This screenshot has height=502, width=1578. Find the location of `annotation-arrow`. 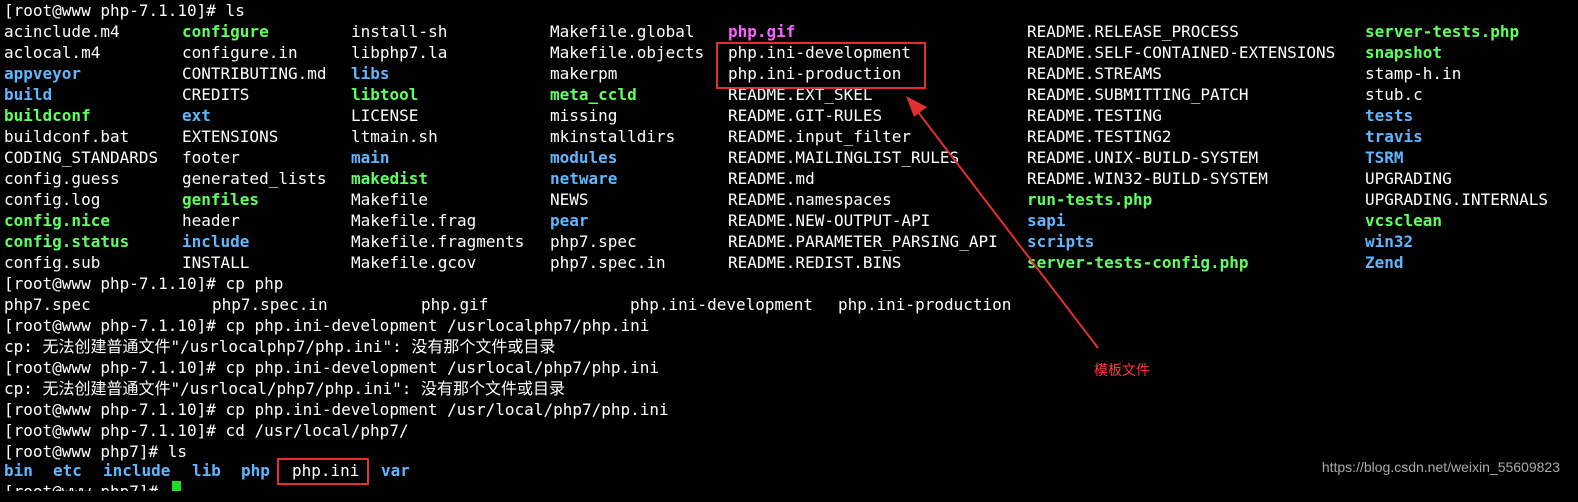

annotation-arrow is located at coordinates (1002, 222).